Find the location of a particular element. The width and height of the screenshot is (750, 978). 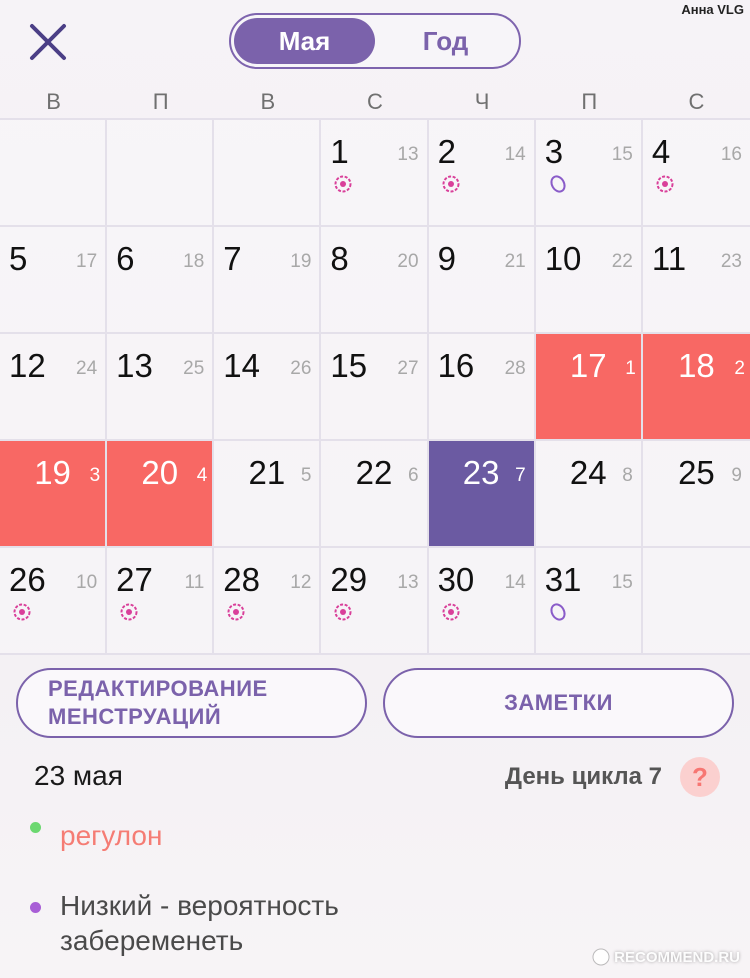

calendar-day: 3 15 is located at coordinates (589, 173).